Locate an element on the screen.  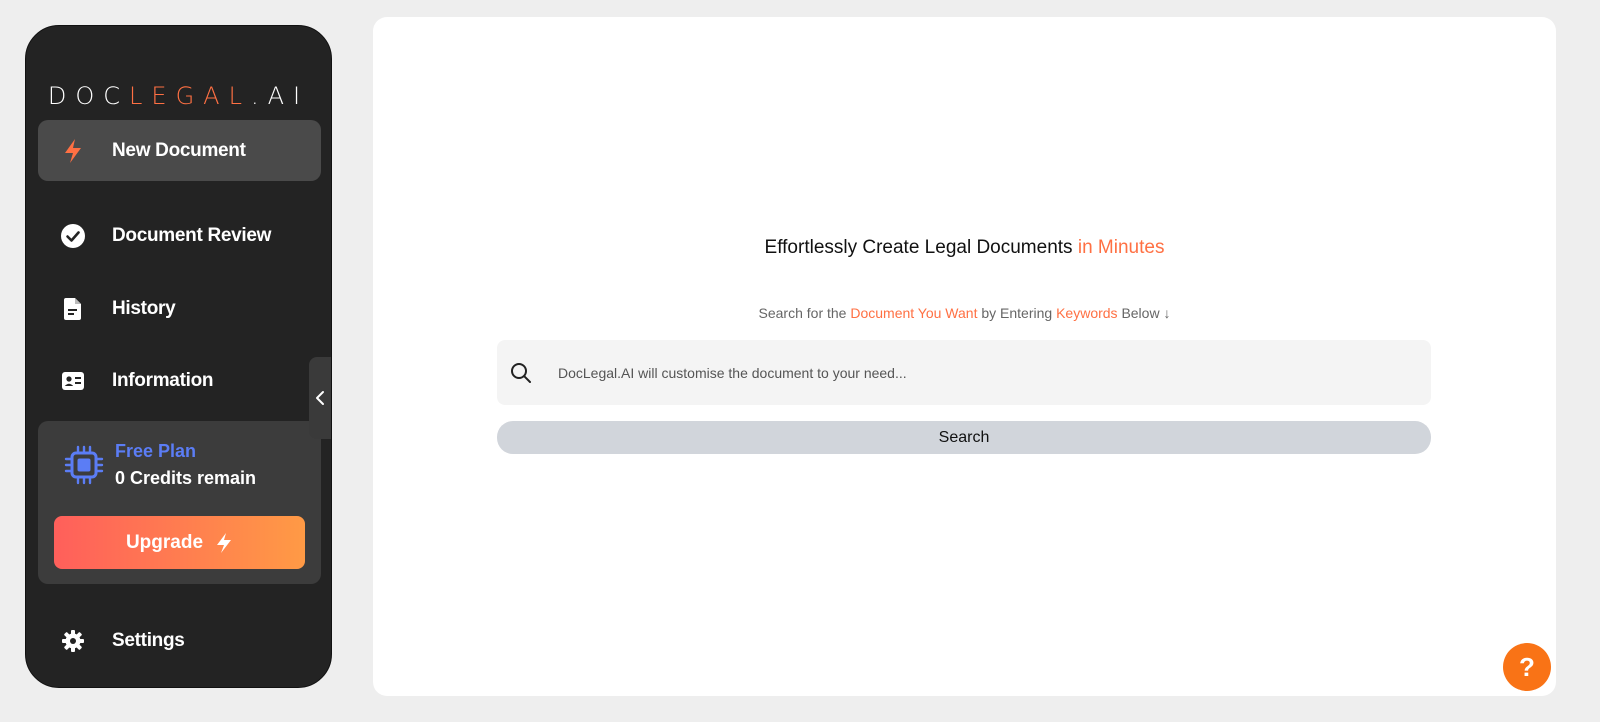
instruction-text: Search for the is located at coordinates (802, 313).